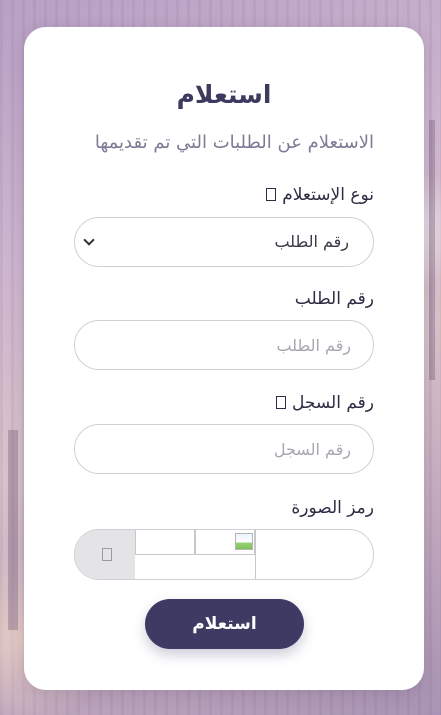 This screenshot has width=441, height=715. I want to click on captcha-input, so click(314, 554).